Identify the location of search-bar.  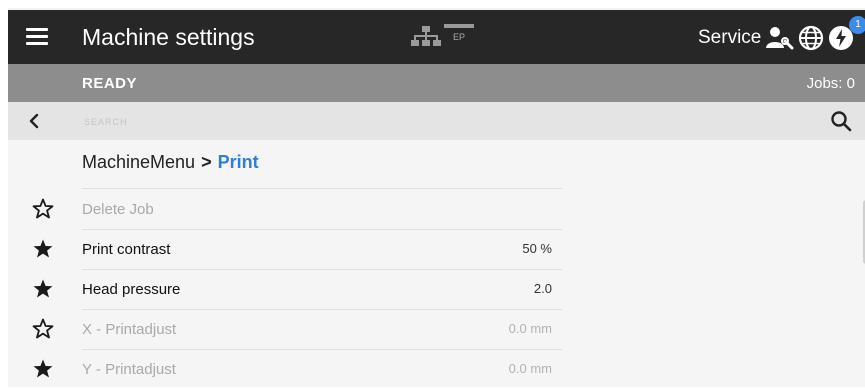
(436, 121).